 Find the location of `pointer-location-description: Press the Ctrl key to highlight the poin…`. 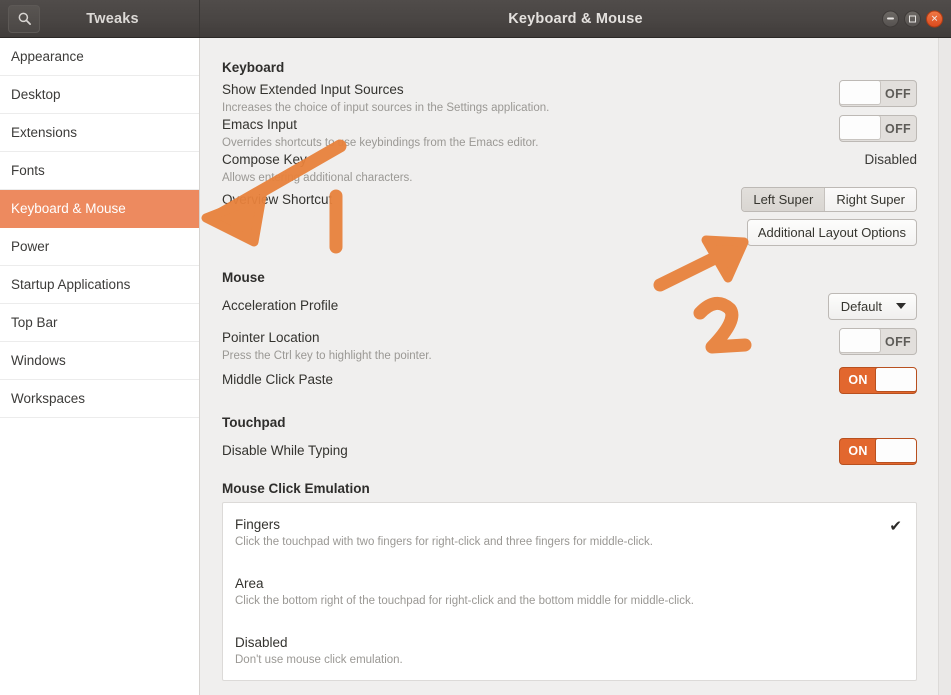

pointer-location-description: Press the Ctrl key to highlight the poin… is located at coordinates (327, 356).